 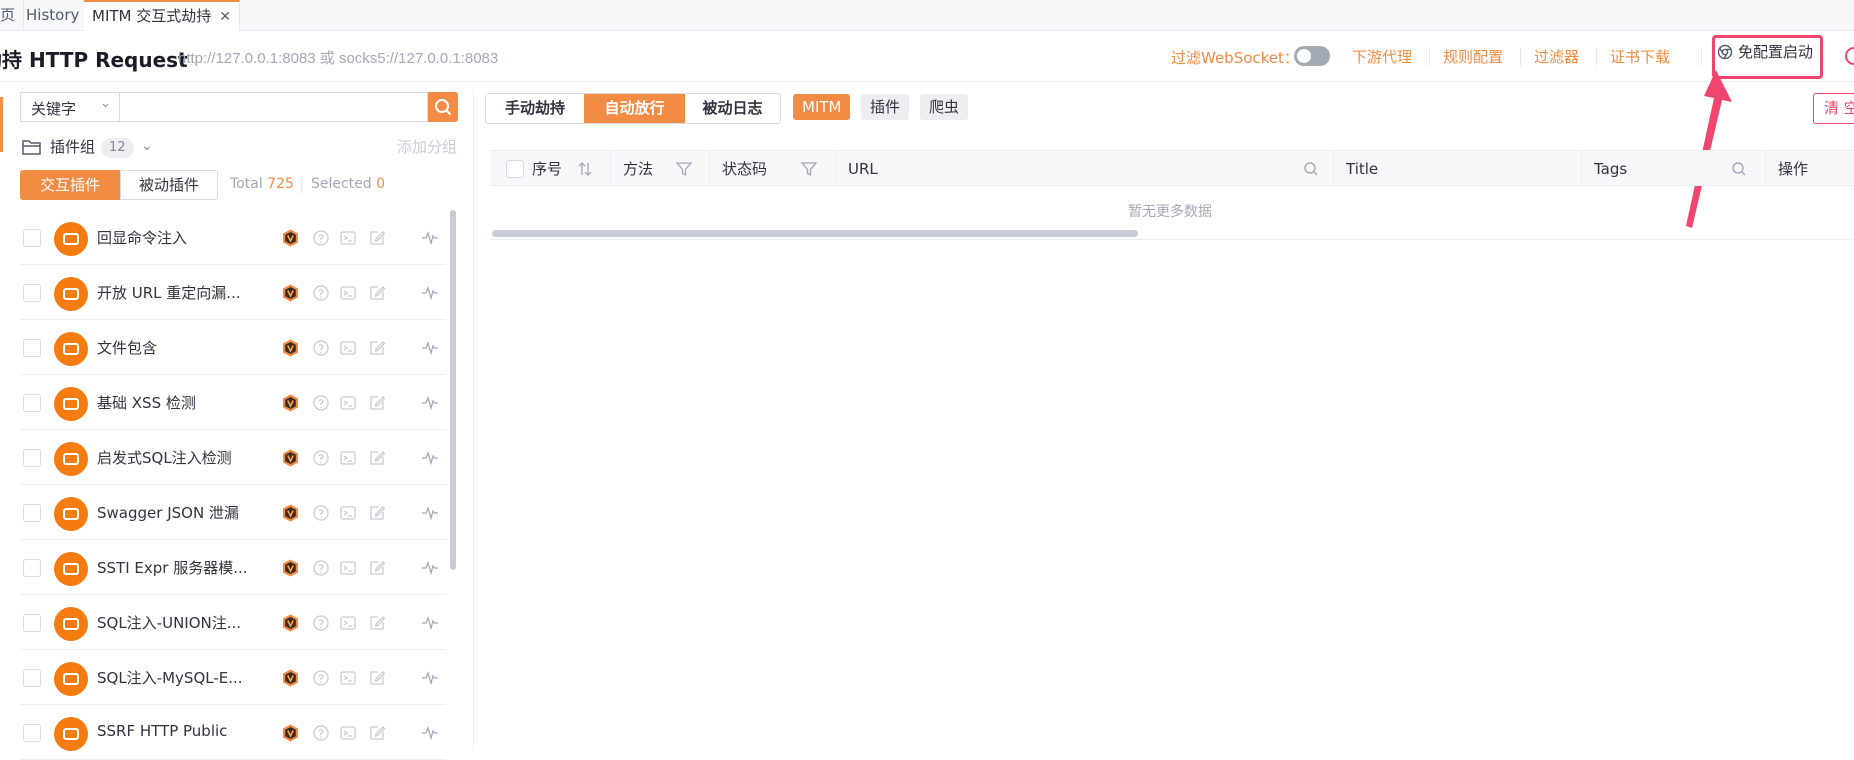 I want to click on filter-mitm: MITM, so click(x=822, y=107).